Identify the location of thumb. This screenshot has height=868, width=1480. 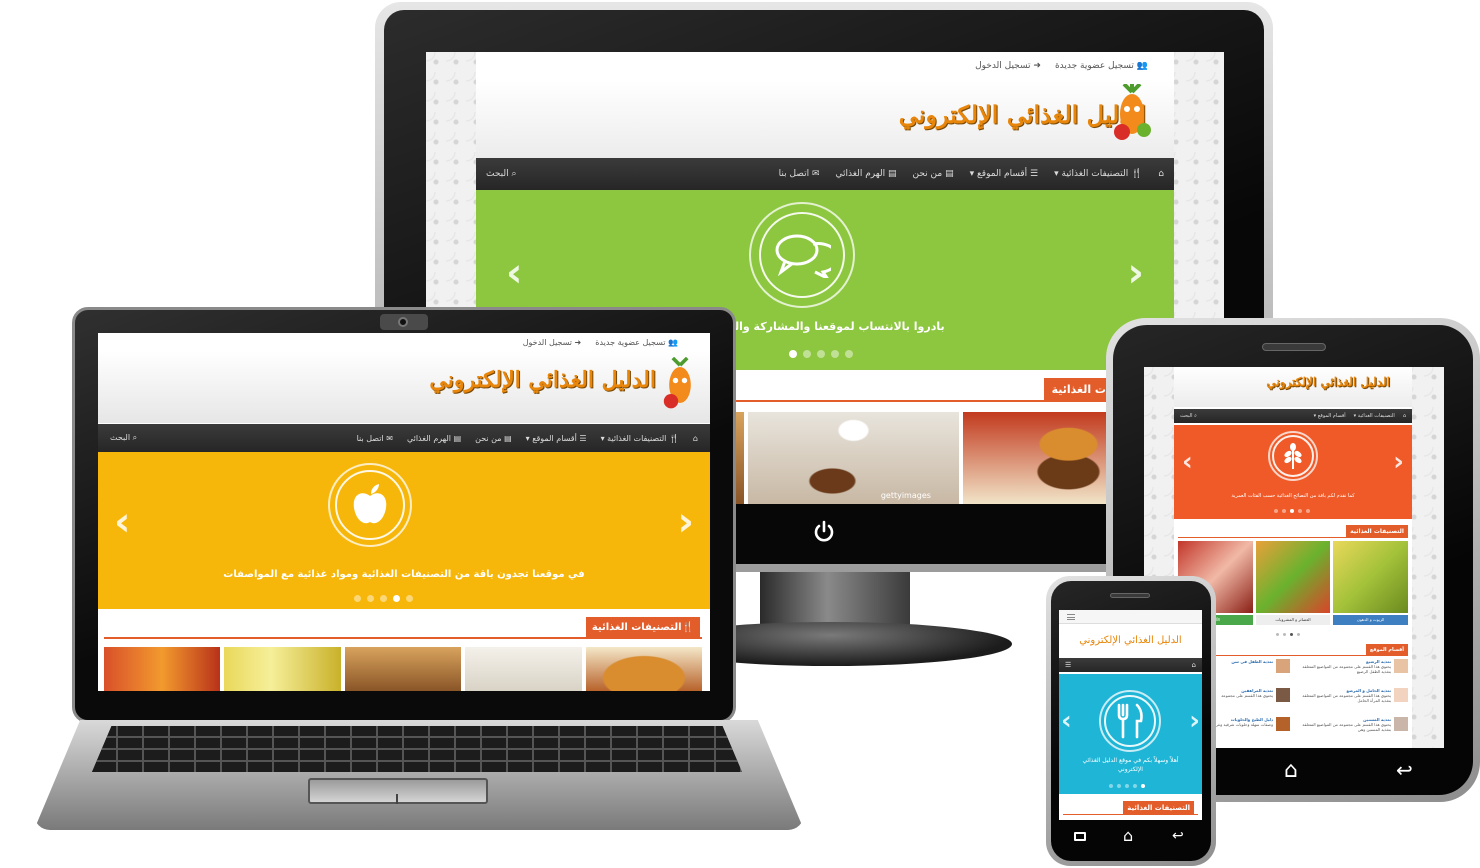
(1401, 666).